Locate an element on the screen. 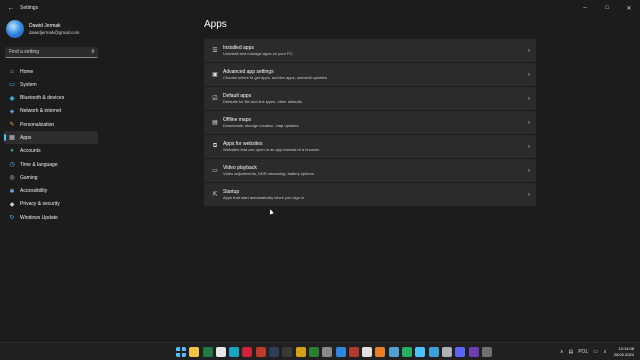 The image size is (640, 360). back-arrow-icon: ← is located at coordinates (11, 8).